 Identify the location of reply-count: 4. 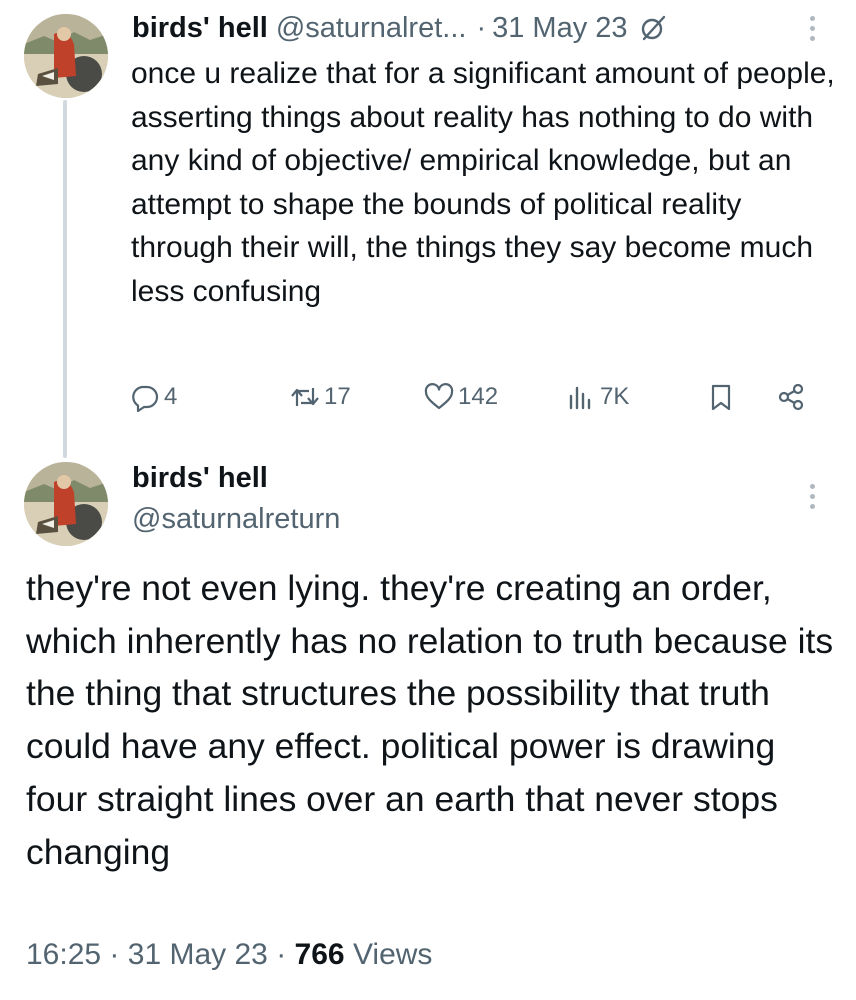
(171, 396).